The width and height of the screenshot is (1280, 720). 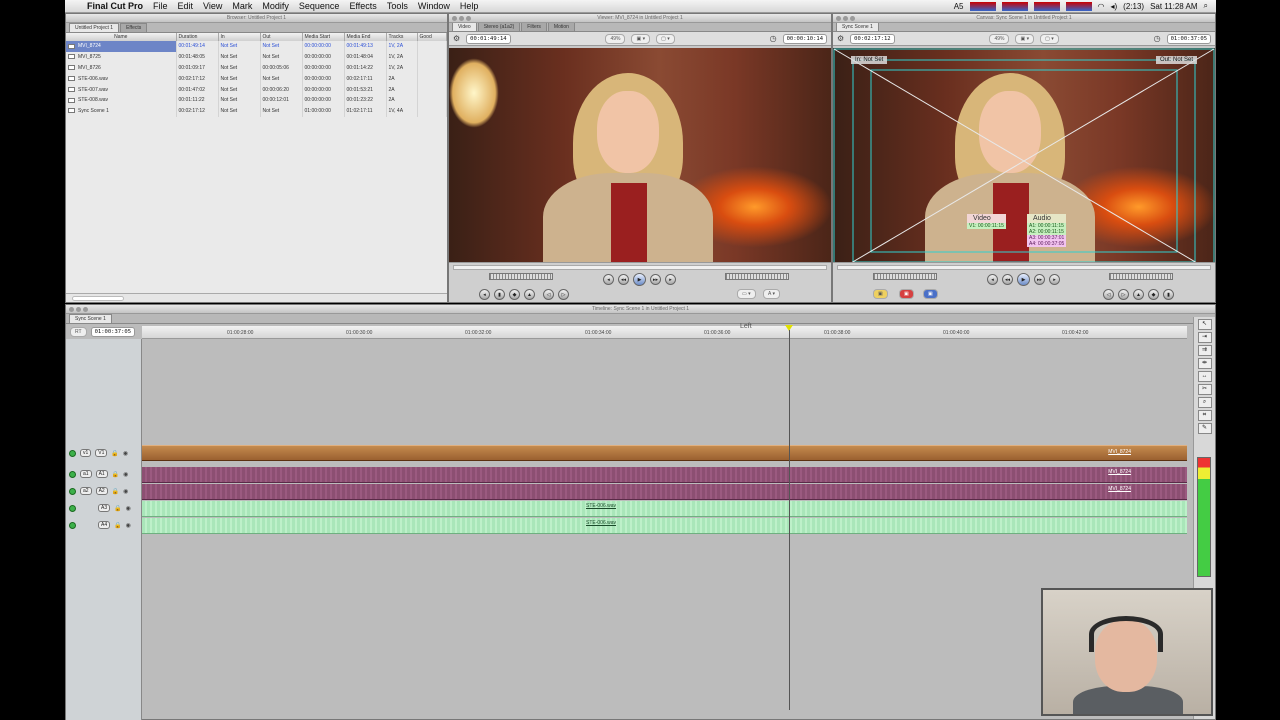 What do you see at coordinates (397, 6) in the screenshot?
I see `menu-tools: Tools` at bounding box center [397, 6].